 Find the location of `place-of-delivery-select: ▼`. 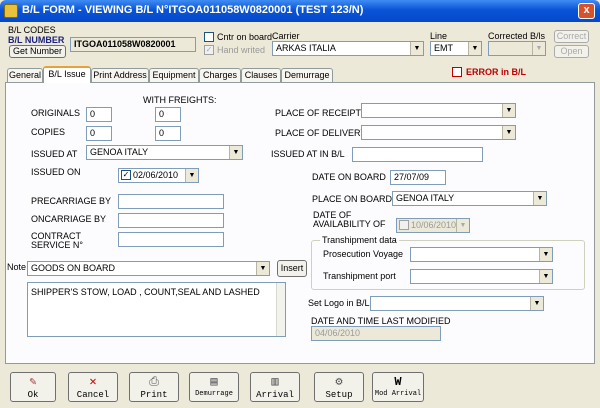

place-of-delivery-select: ▼ is located at coordinates (438, 132).